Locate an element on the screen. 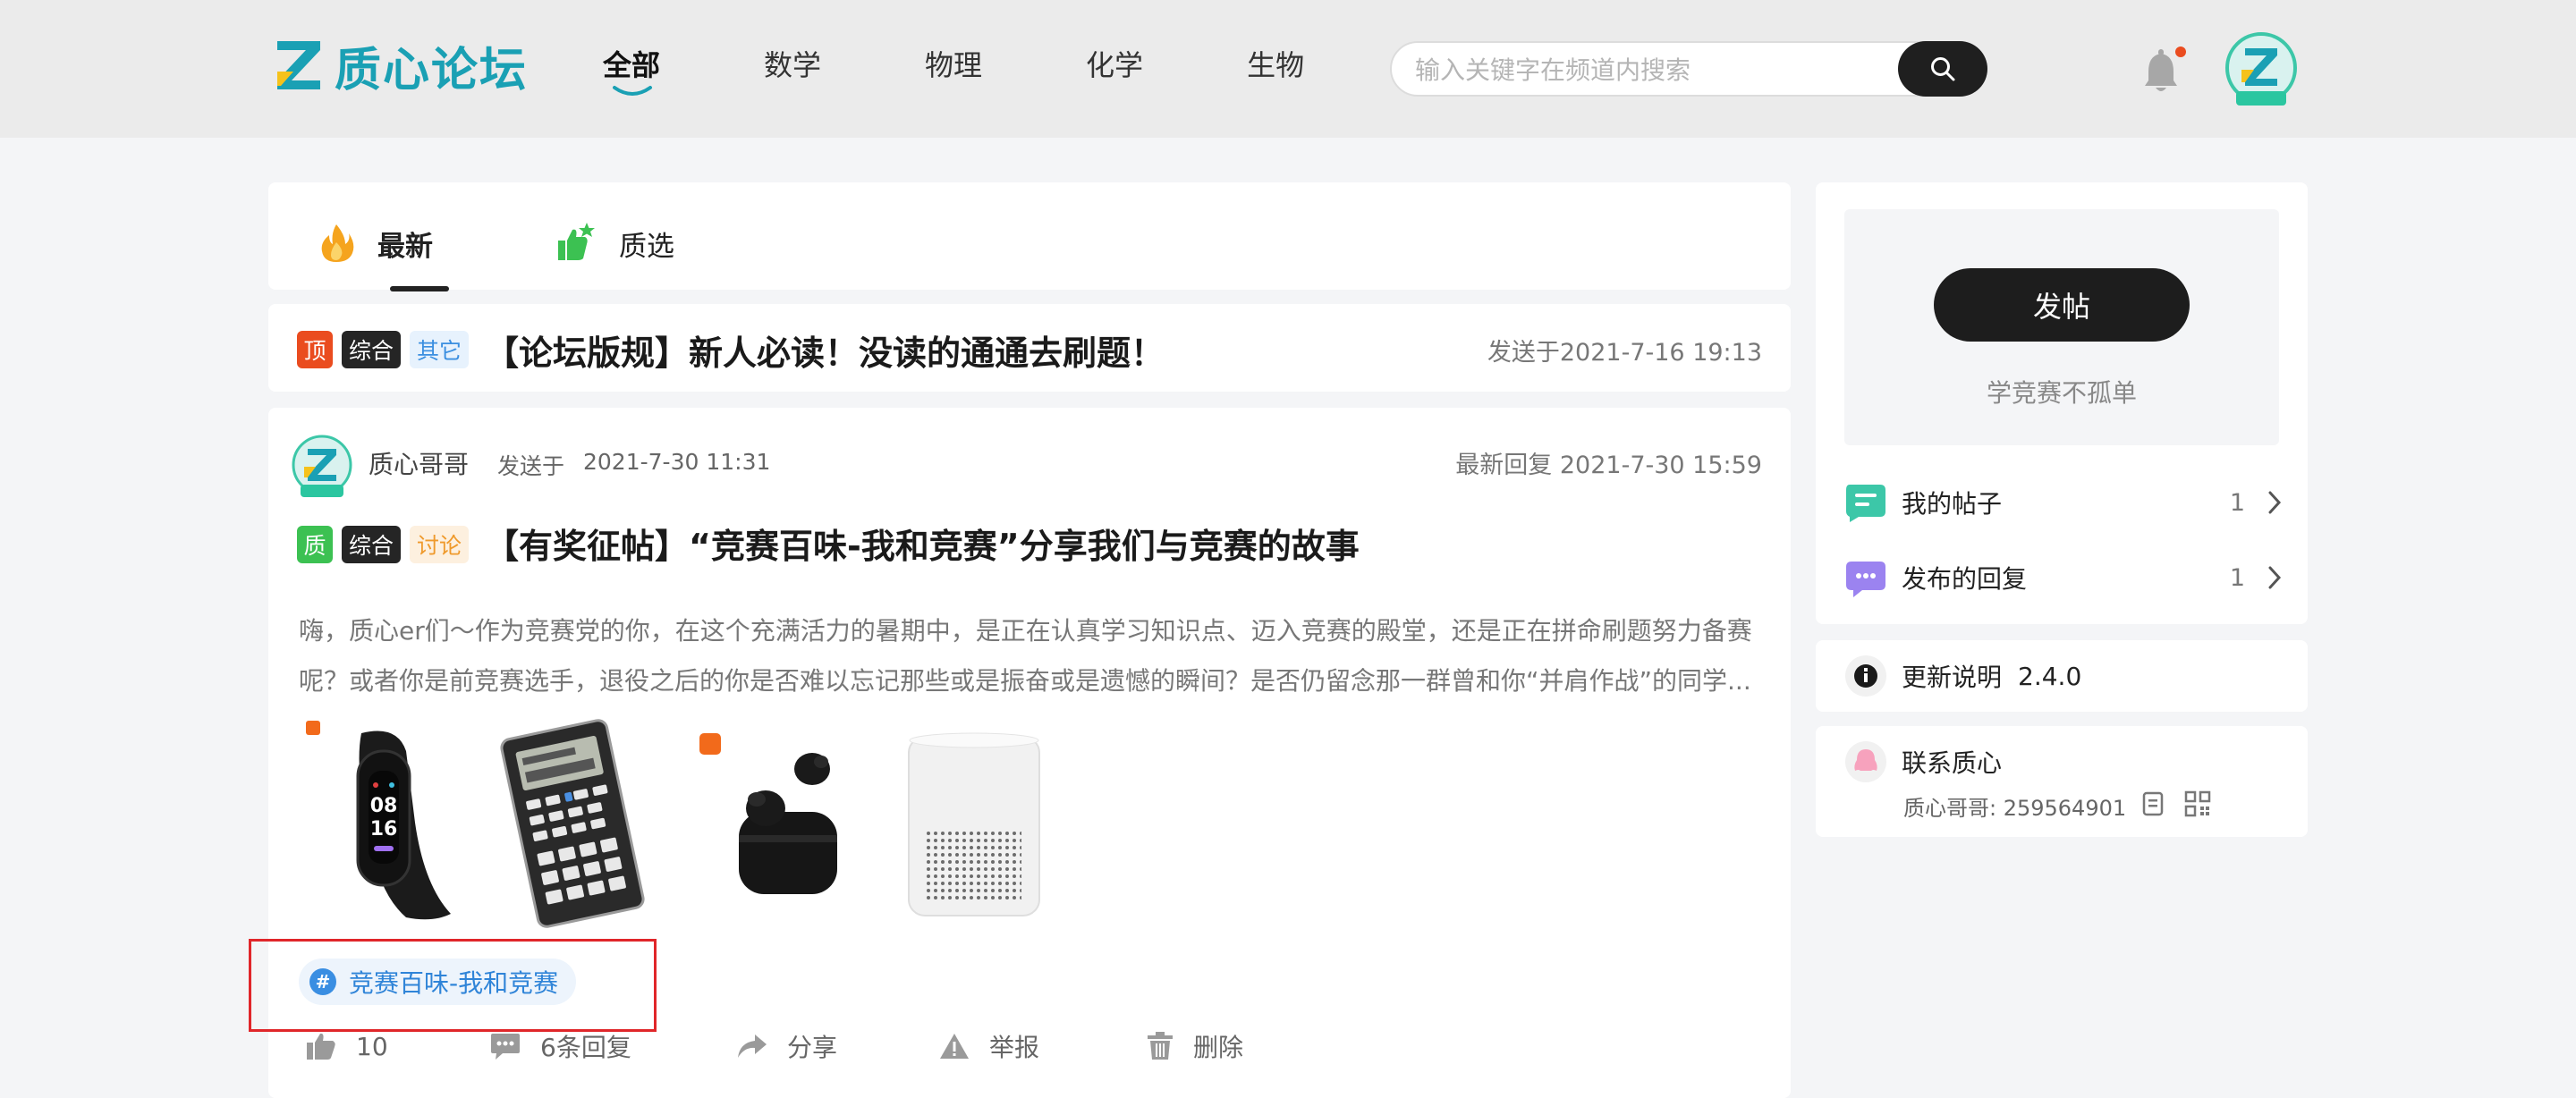 This screenshot has height=1098, width=2576. new-post-box: 发帖 学竞赛不孤单 is located at coordinates (2061, 327).